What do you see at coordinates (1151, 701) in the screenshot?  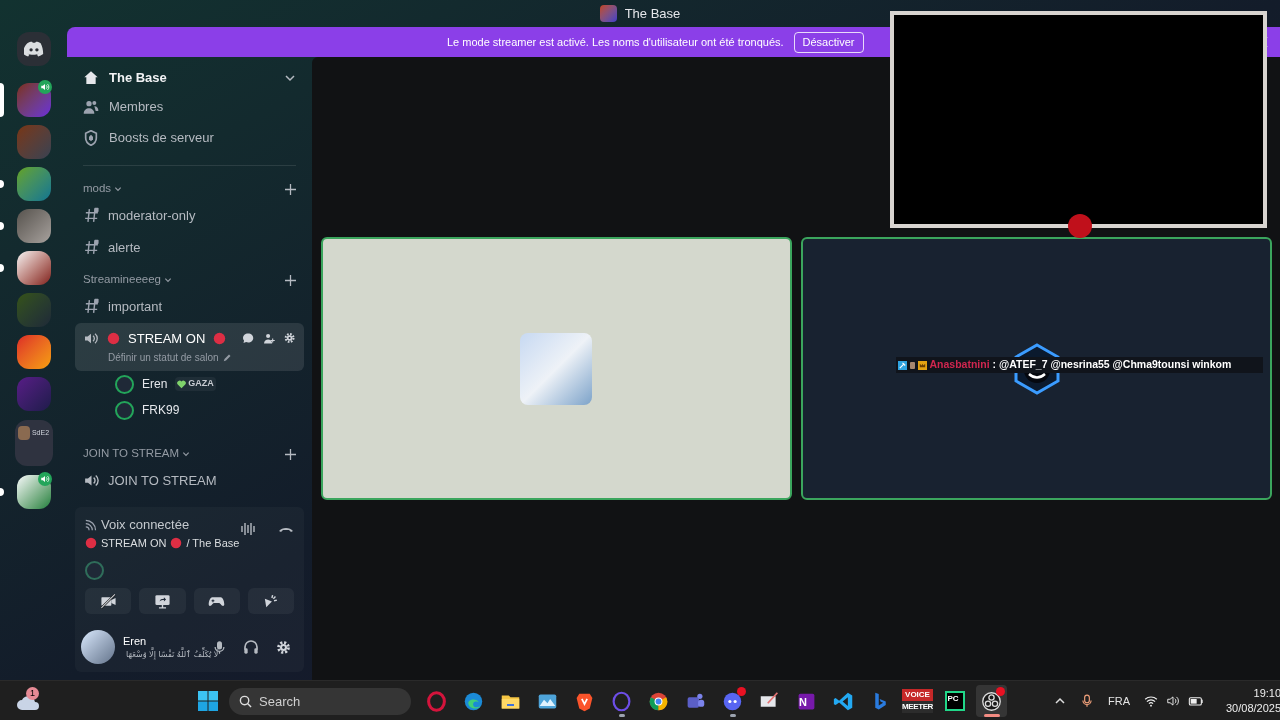 I see `wifi-icon` at bounding box center [1151, 701].